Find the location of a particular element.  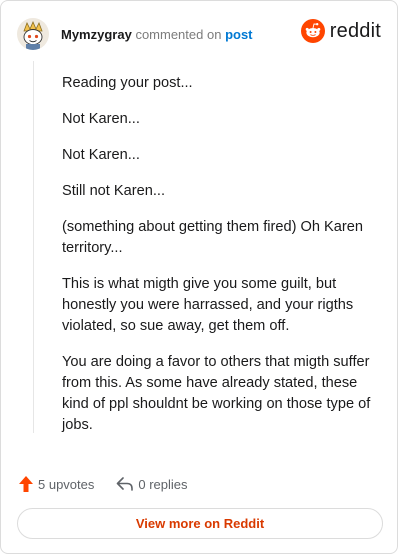

comment-actions: 5 upvotes 0 replies is located at coordinates (103, 484).